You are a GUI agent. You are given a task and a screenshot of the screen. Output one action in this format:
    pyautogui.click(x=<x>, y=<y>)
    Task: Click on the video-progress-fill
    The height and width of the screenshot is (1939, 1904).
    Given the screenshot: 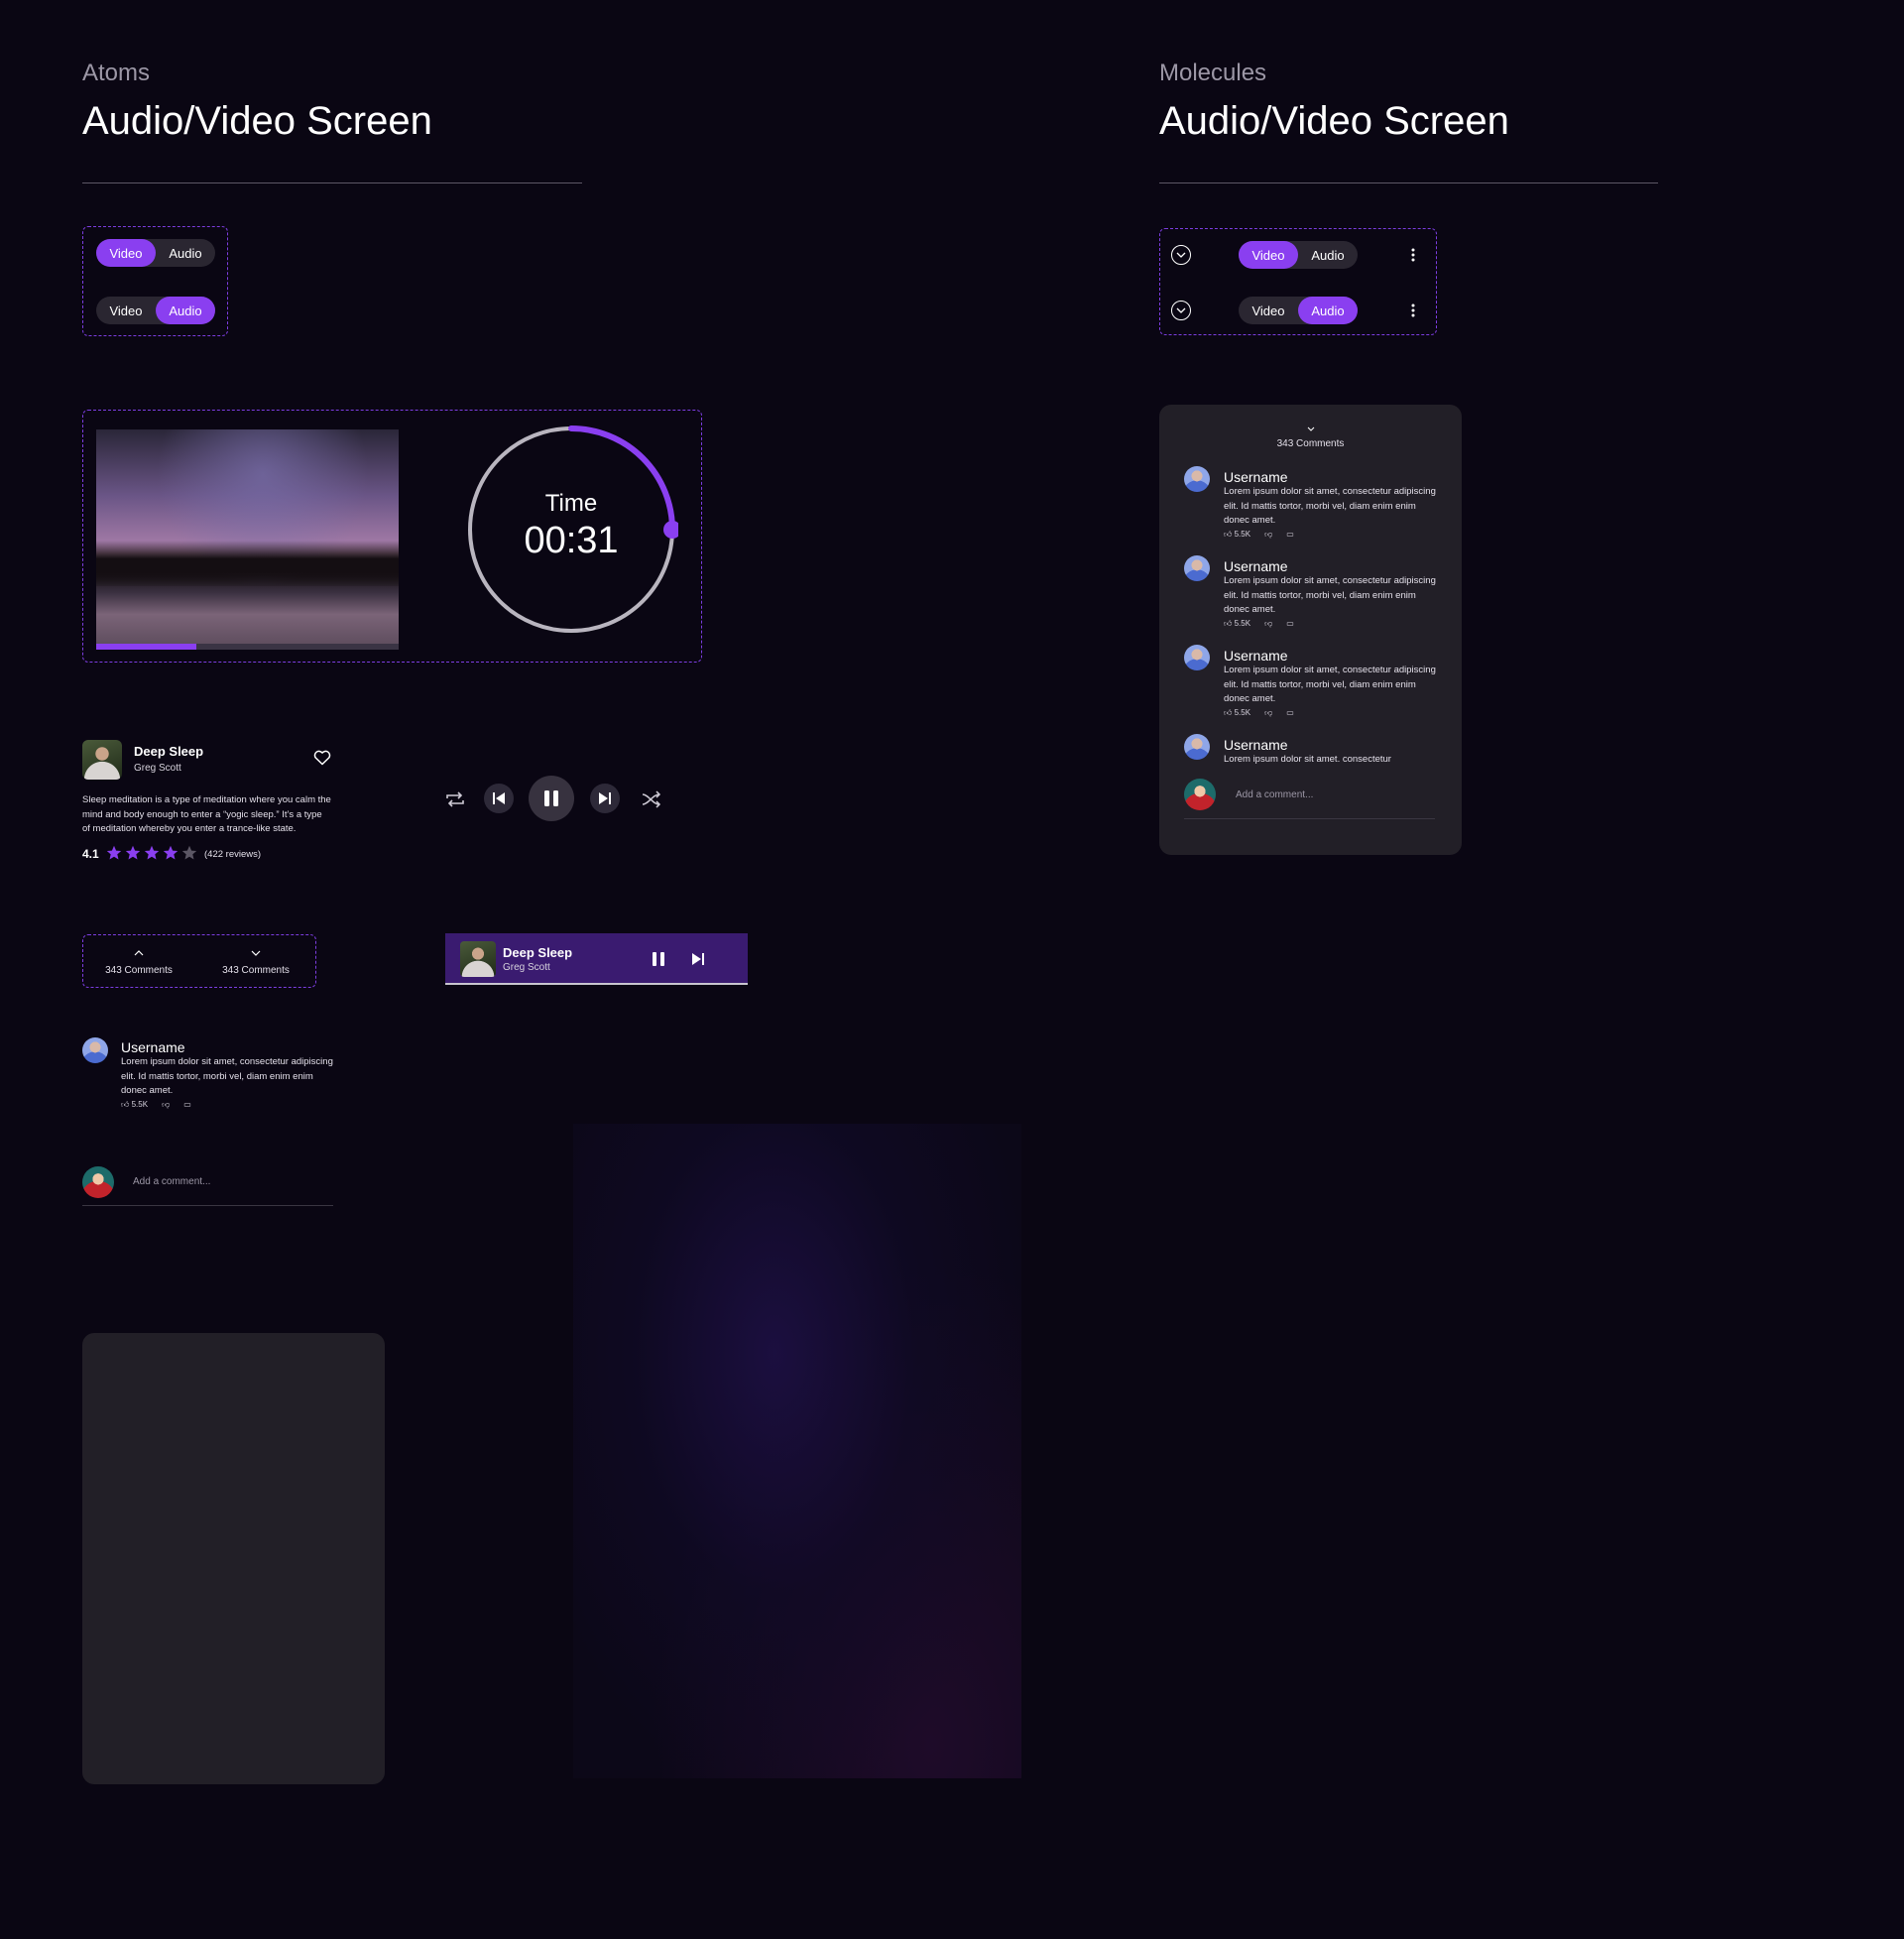 What is the action you would take?
    pyautogui.click(x=146, y=647)
    